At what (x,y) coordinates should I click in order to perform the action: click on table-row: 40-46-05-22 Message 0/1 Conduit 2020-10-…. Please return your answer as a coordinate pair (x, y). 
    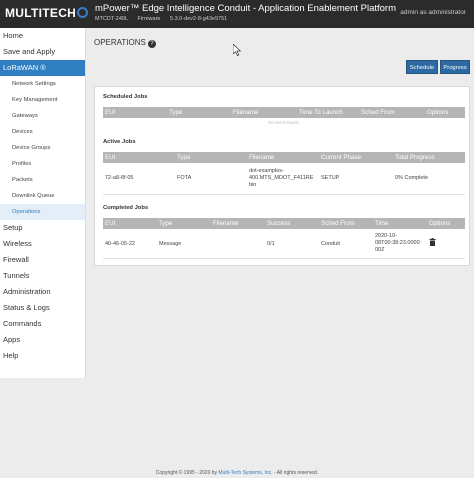
    Looking at the image, I should click on (284, 245).